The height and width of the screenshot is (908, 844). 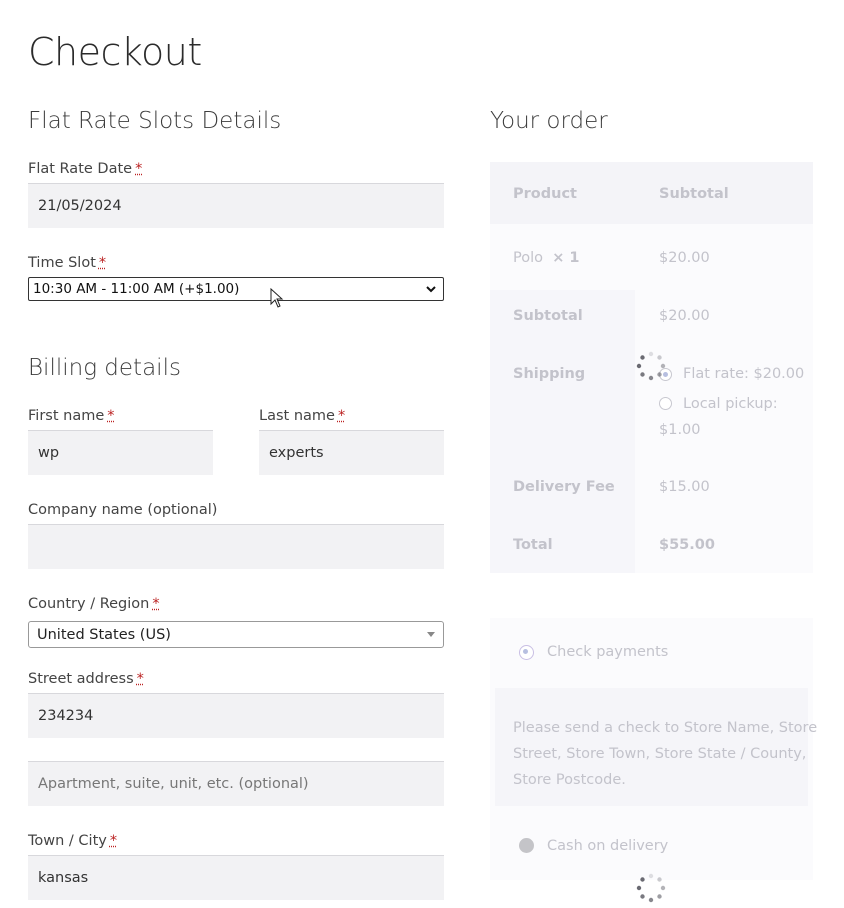 What do you see at coordinates (302, 416) in the screenshot?
I see `last-name-label: Last name *` at bounding box center [302, 416].